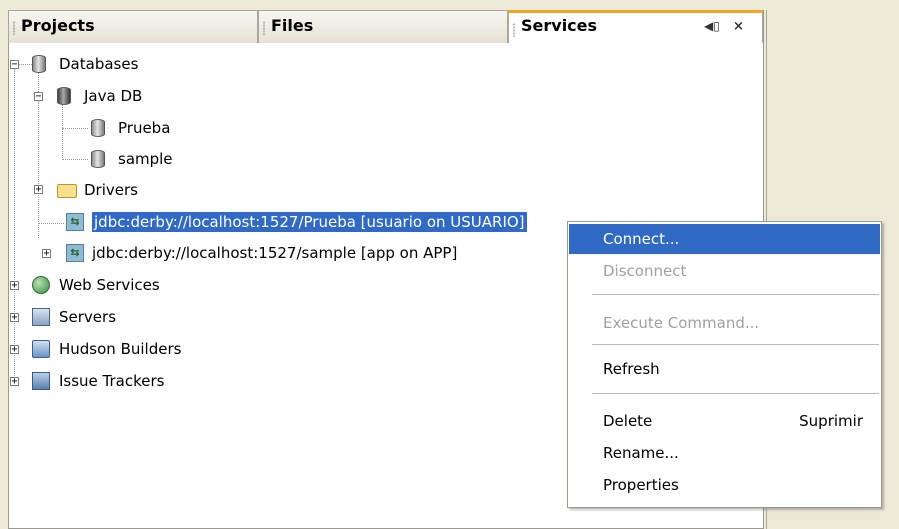 The height and width of the screenshot is (529, 899). What do you see at coordinates (383, 26) in the screenshot?
I see `tab-files: Files` at bounding box center [383, 26].